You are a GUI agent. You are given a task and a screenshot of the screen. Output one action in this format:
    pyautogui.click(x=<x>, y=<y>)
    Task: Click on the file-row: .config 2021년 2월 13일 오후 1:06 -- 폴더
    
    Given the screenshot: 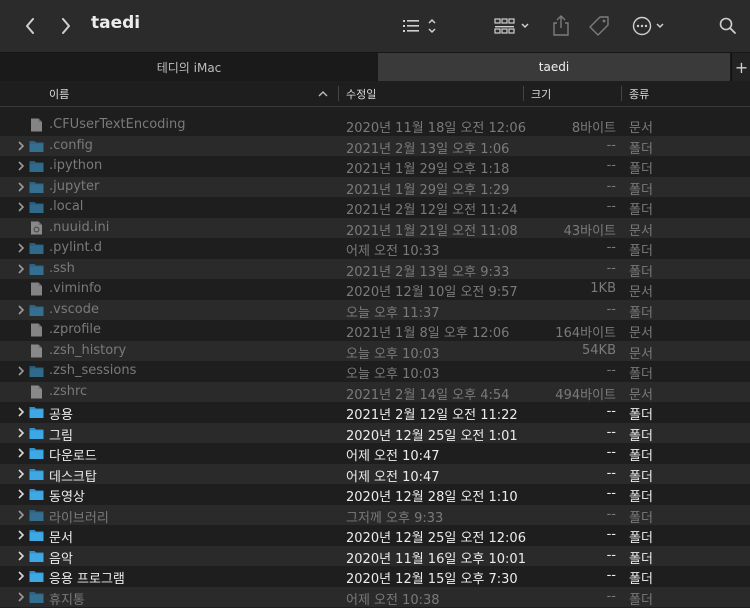 What is the action you would take?
    pyautogui.click(x=375, y=146)
    